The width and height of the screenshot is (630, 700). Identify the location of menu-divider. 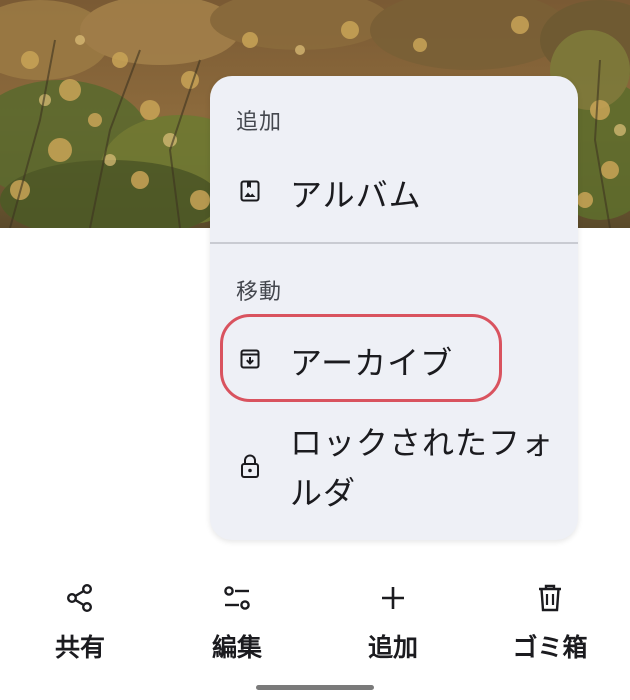
(394, 243).